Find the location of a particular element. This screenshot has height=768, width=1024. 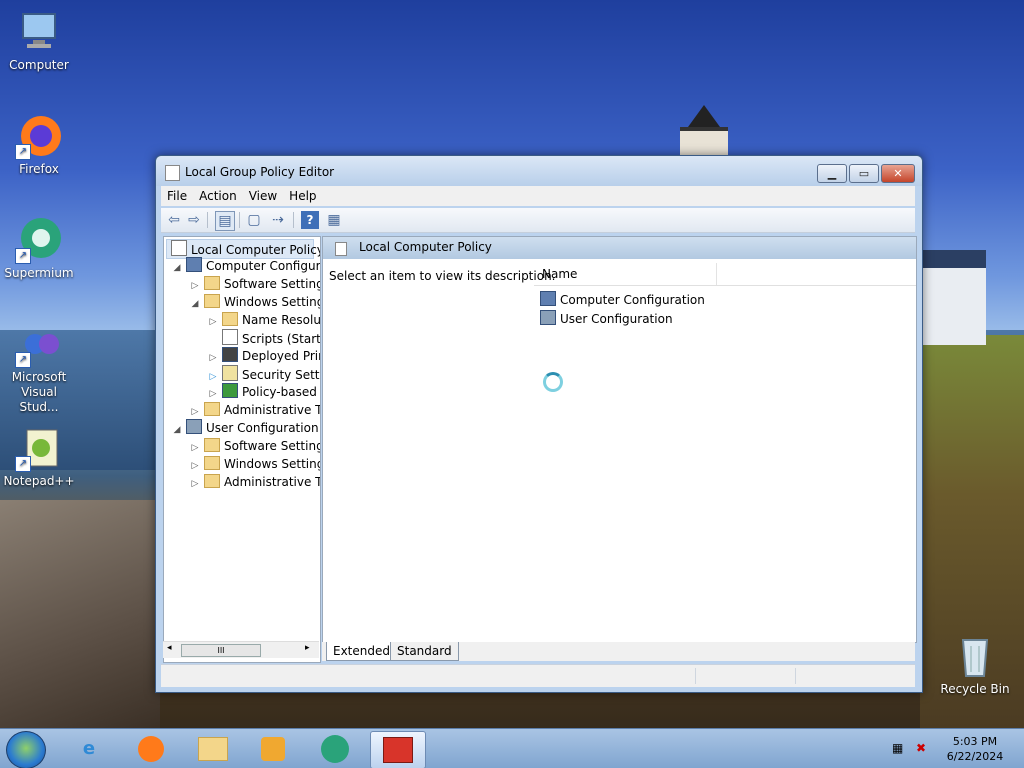

scroll-left-icon: ◂ is located at coordinates (169, 648).